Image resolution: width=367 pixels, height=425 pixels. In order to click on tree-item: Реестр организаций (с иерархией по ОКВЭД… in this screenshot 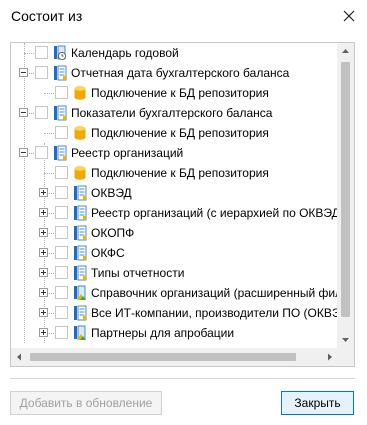, I will do `click(174, 213)`.